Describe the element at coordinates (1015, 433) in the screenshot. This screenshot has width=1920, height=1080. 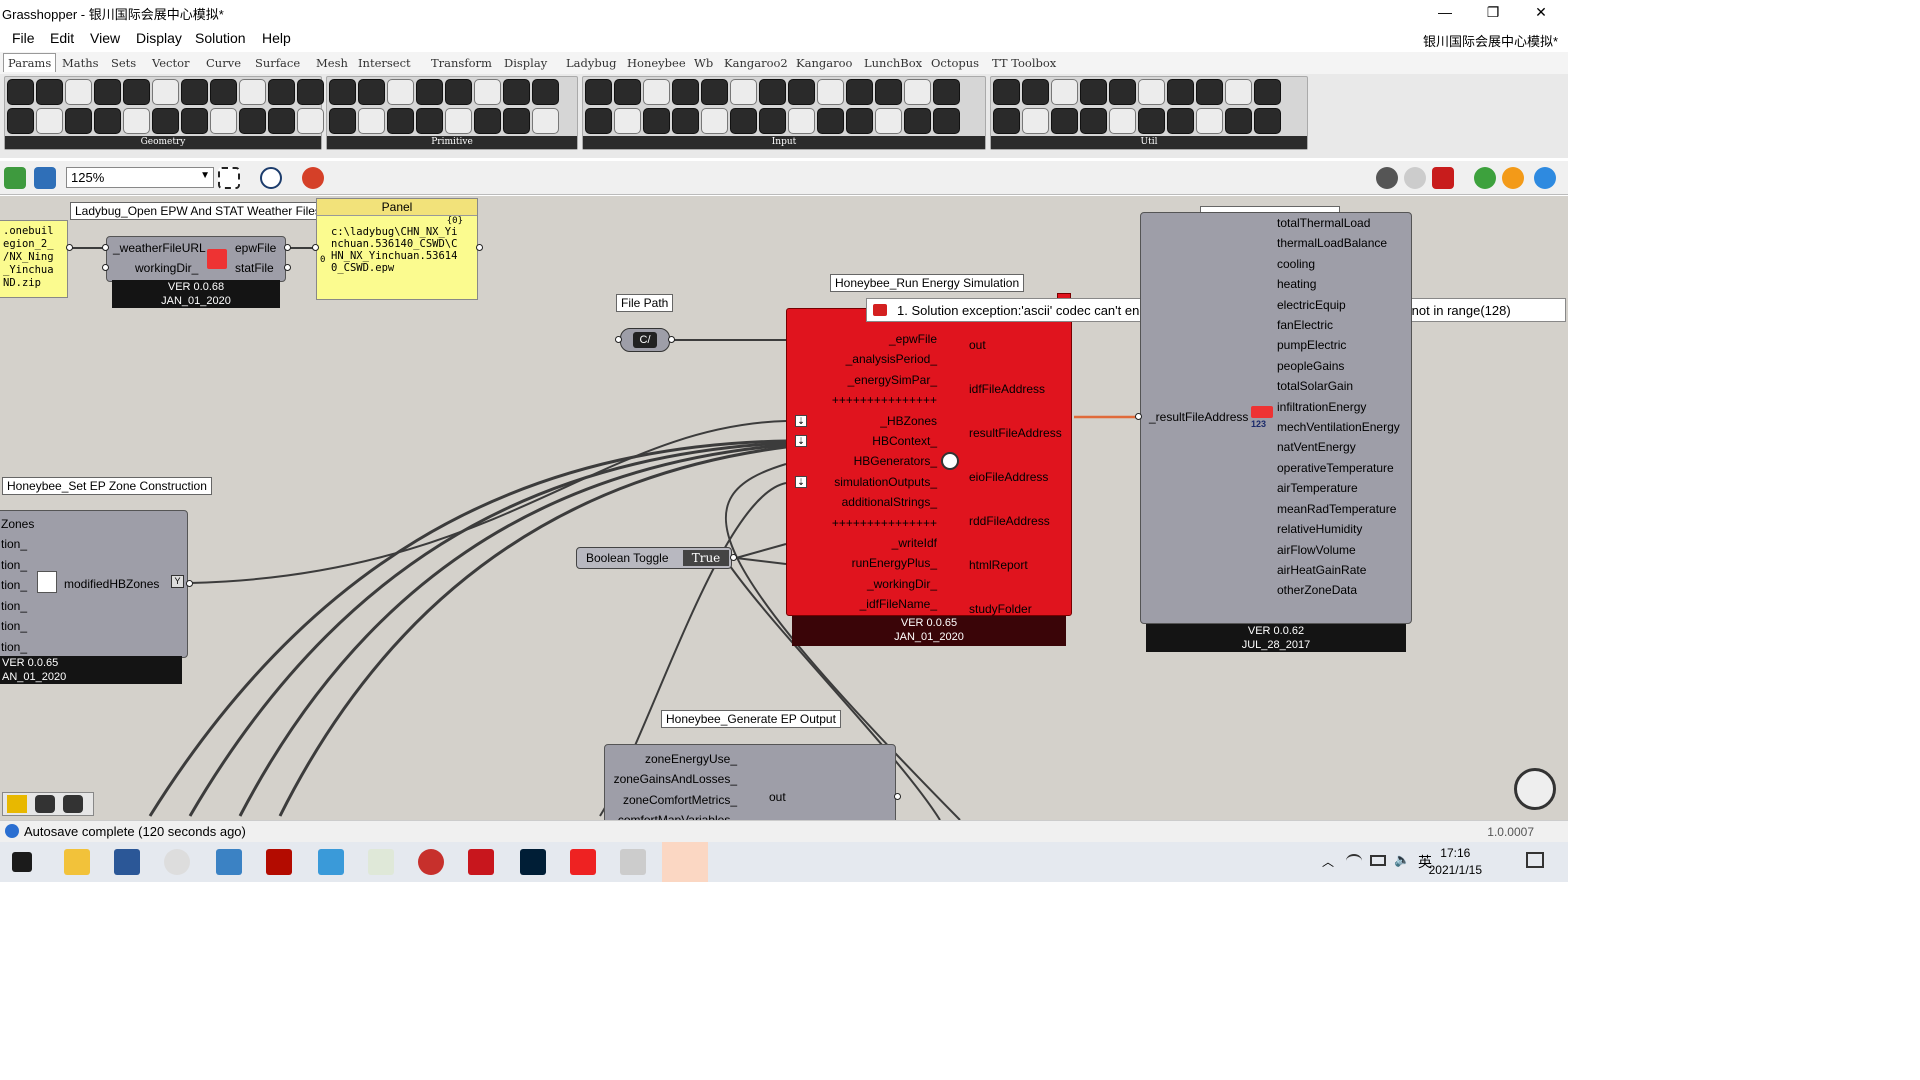
I see `output-result-file-address: resultFileAddress` at that location.